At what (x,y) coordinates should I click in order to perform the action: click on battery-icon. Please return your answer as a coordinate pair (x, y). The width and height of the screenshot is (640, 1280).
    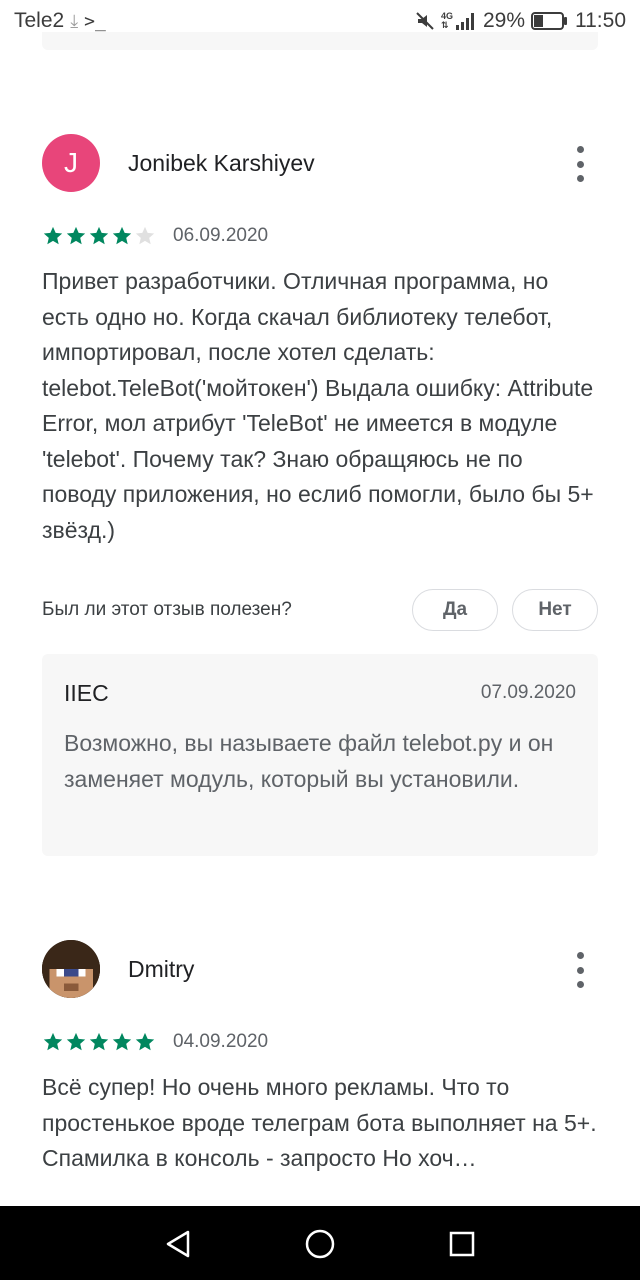
    Looking at the image, I should click on (549, 21).